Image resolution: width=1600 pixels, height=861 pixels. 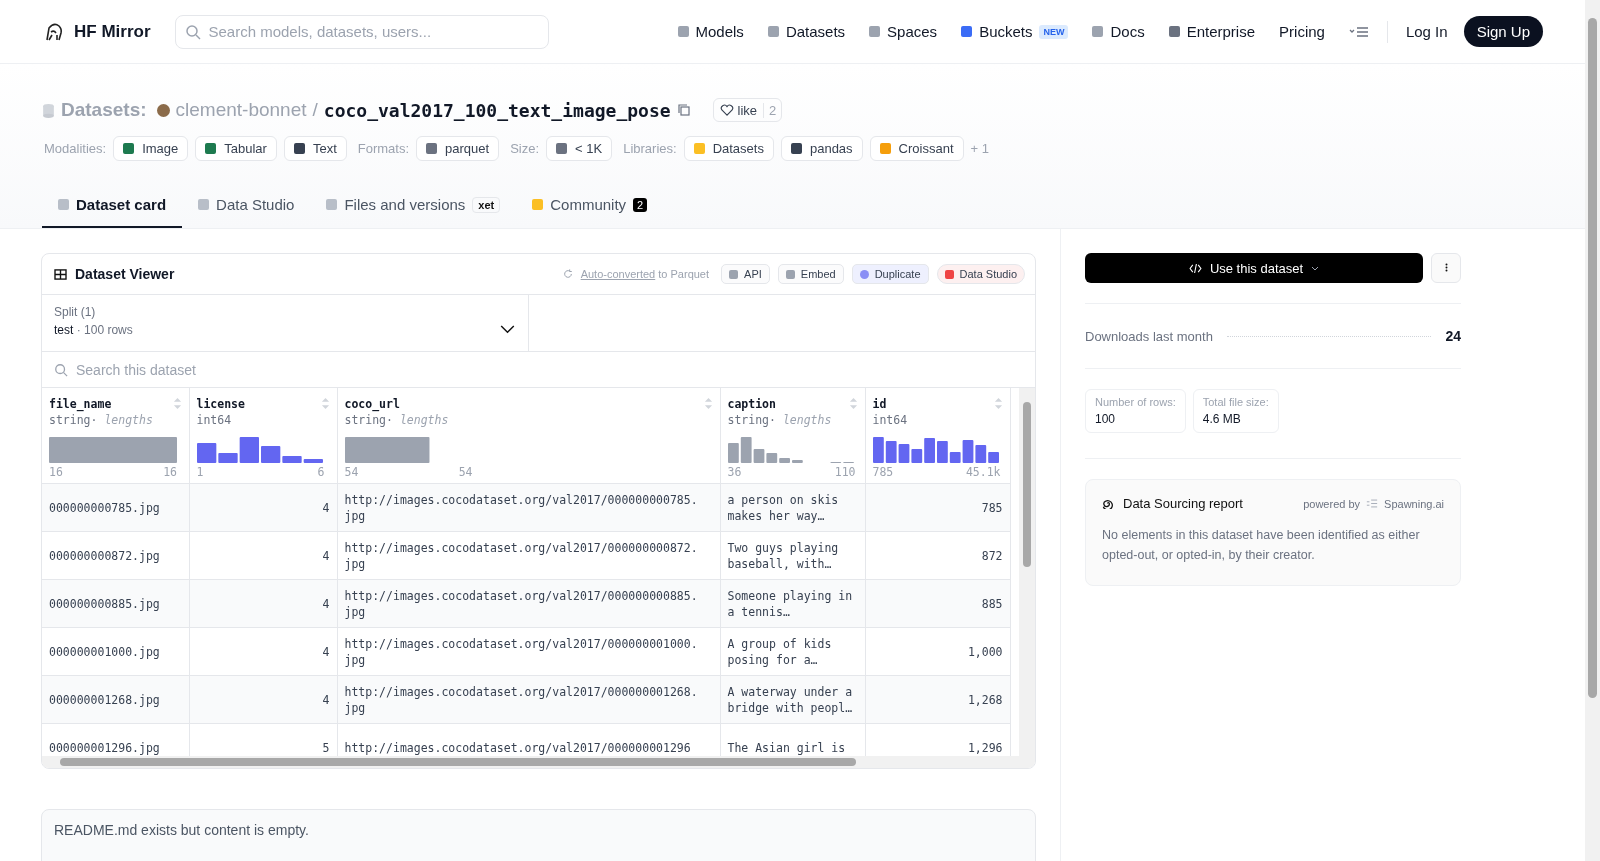 What do you see at coordinates (734, 472) in the screenshot?
I see `range-min: 36` at bounding box center [734, 472].